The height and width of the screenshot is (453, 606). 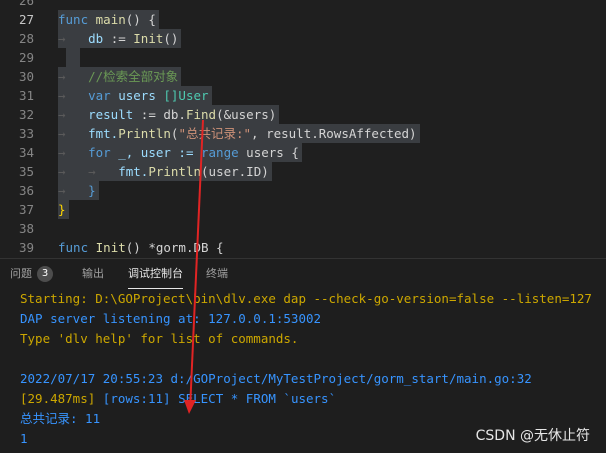 What do you see at coordinates (26, 228) in the screenshot?
I see `line-number: 38` at bounding box center [26, 228].